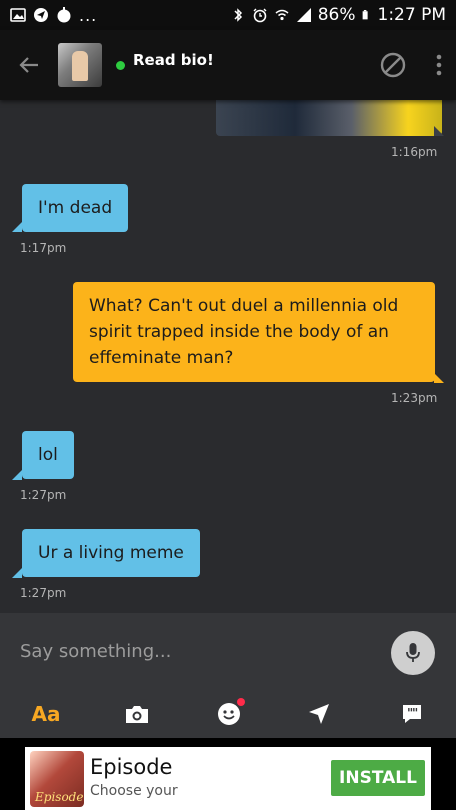 The image size is (456, 810). I want to click on status-bar: ... 86% 1:27 PM, so click(228, 15).